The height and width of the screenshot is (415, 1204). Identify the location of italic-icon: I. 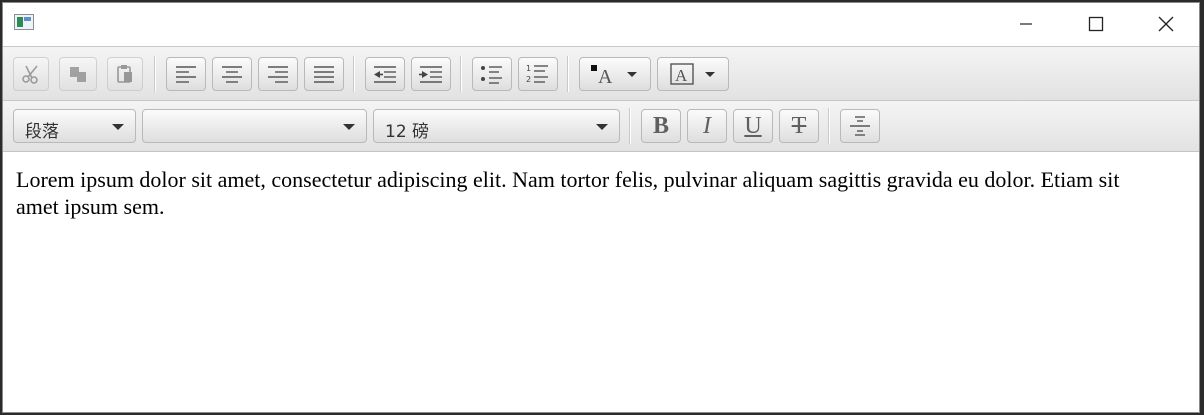
(707, 125).